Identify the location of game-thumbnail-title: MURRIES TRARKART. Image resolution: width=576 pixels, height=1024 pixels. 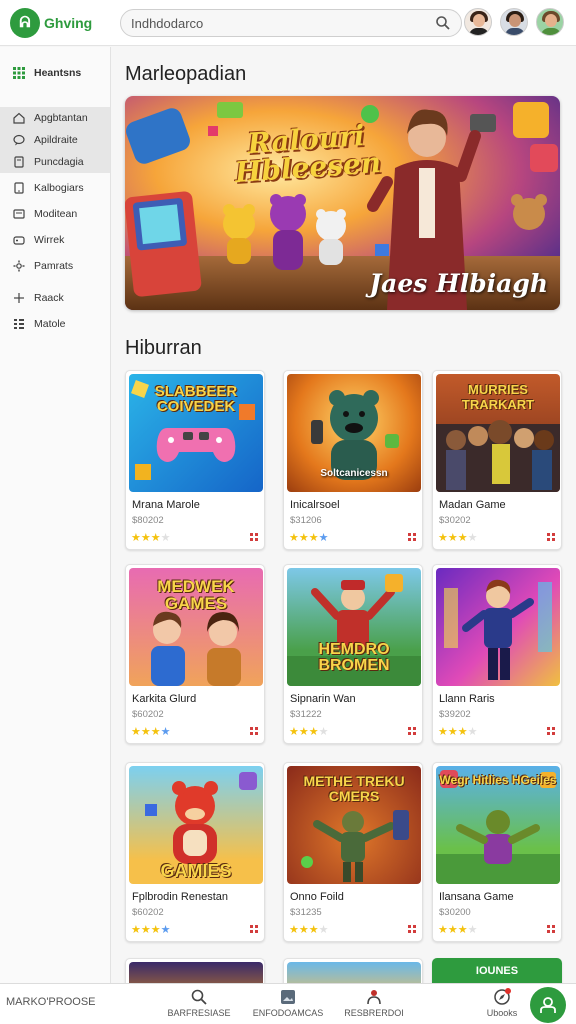
(498, 397).